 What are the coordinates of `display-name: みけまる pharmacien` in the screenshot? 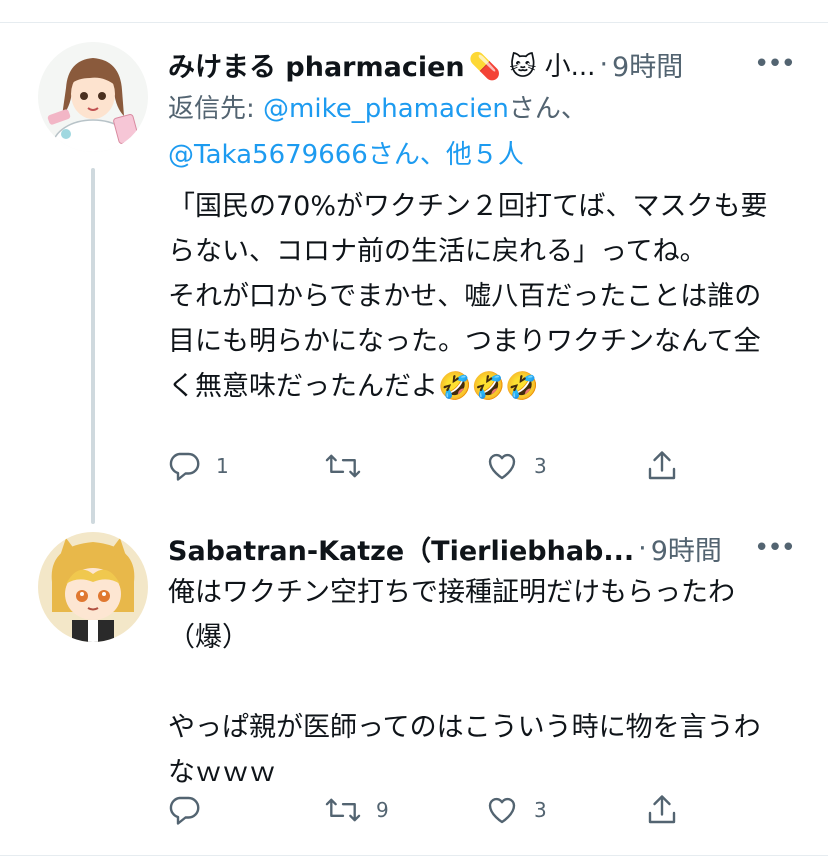 It's located at (316, 64).